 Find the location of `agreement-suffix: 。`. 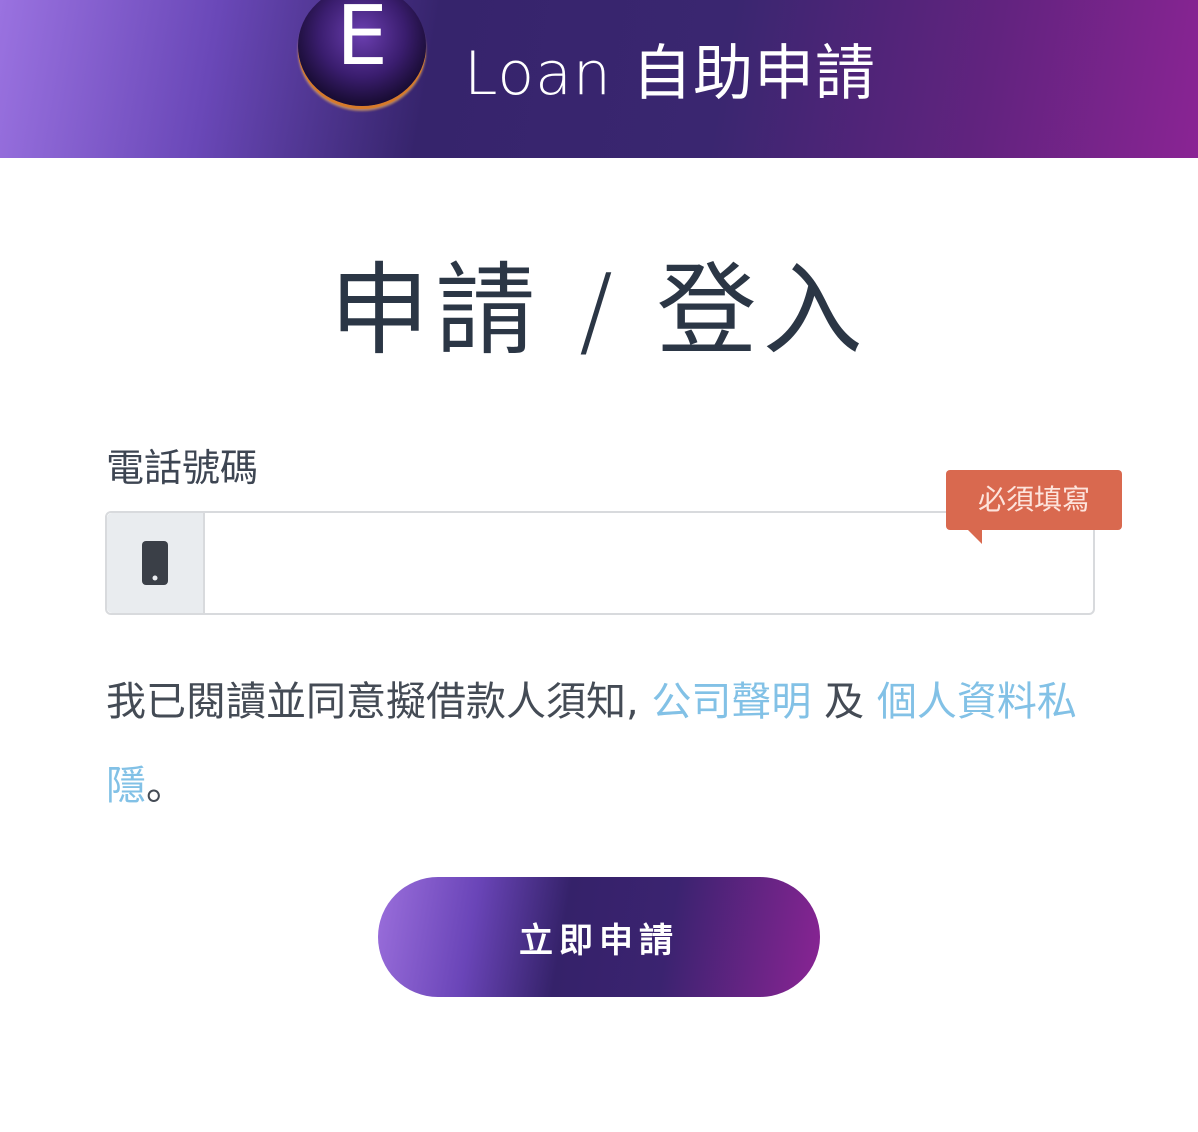

agreement-suffix: 。 is located at coordinates (166, 786).